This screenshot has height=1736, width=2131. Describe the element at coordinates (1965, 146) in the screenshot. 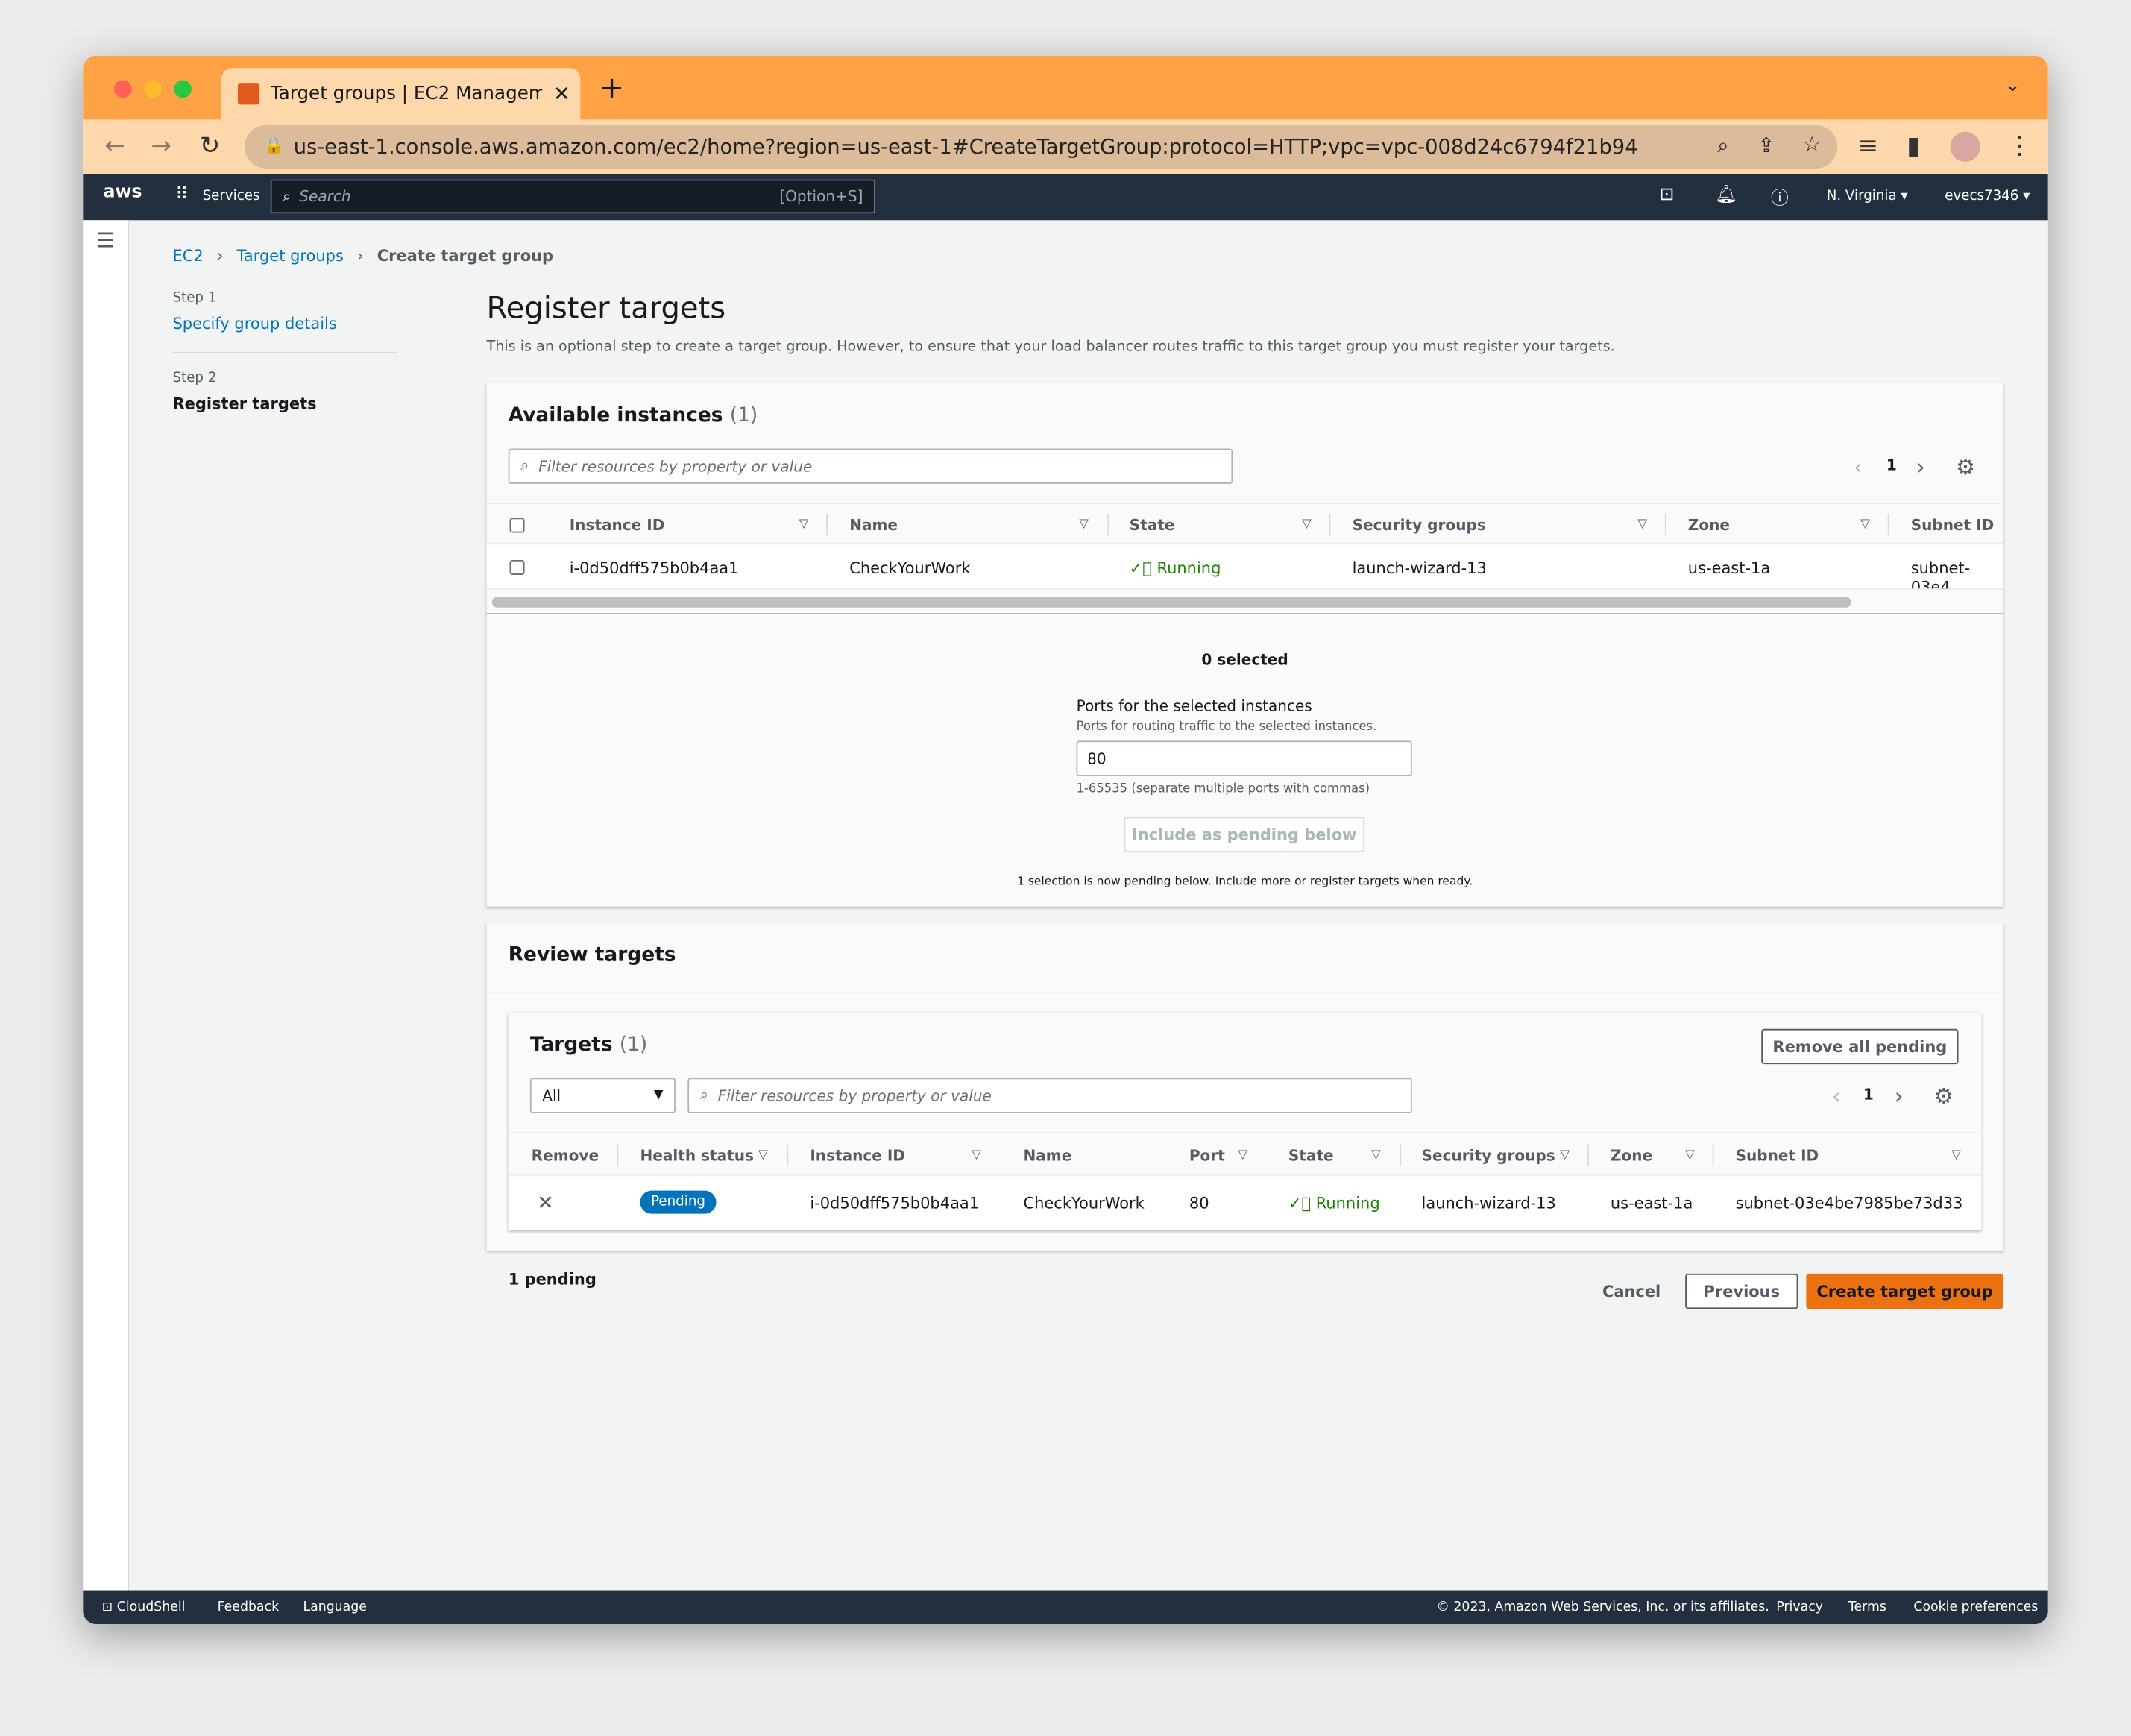

I see `profile-avatar` at that location.